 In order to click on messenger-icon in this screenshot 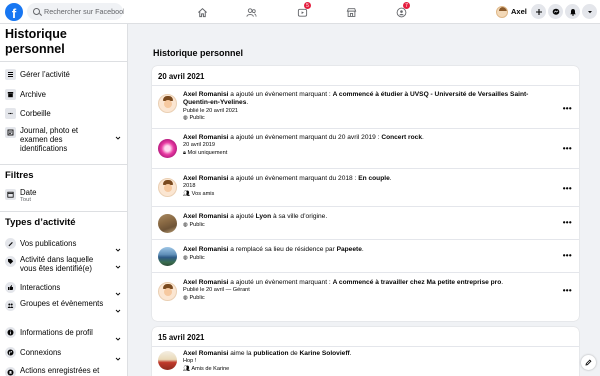, I will do `click(555, 11)`.